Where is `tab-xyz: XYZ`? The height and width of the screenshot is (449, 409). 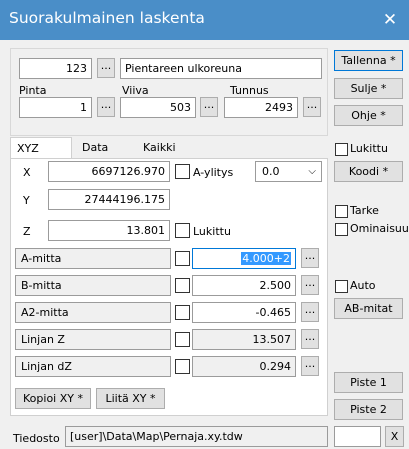
tab-xyz: XYZ is located at coordinates (41, 148).